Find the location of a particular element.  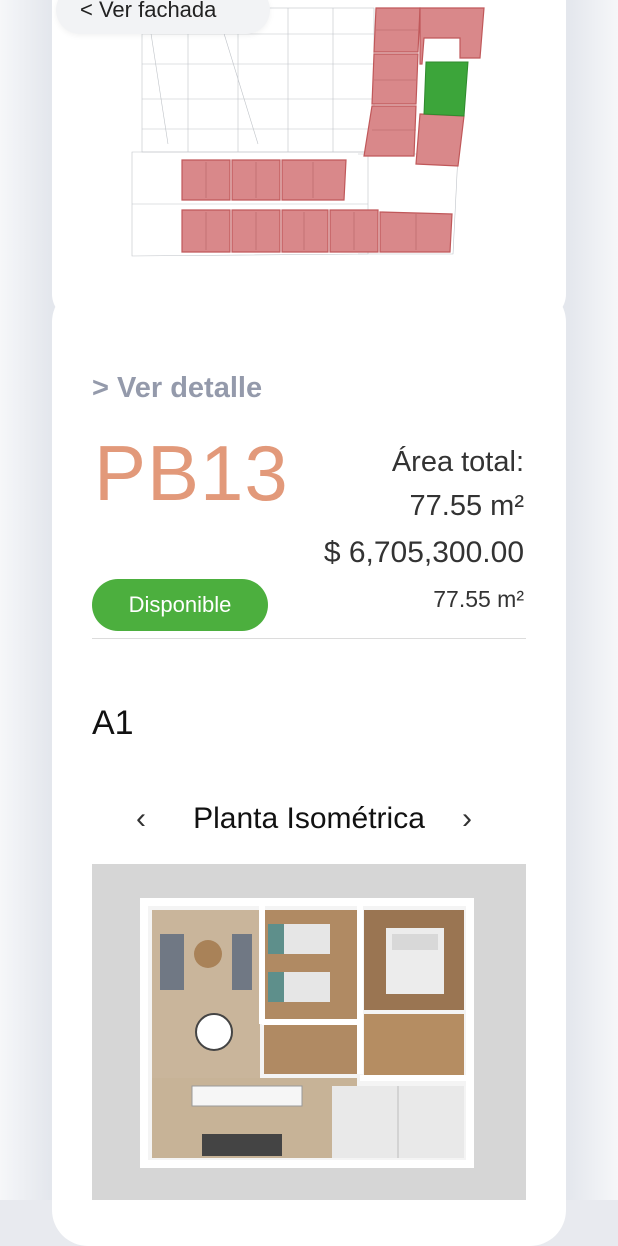

unit-code: PB13 is located at coordinates (191, 473).